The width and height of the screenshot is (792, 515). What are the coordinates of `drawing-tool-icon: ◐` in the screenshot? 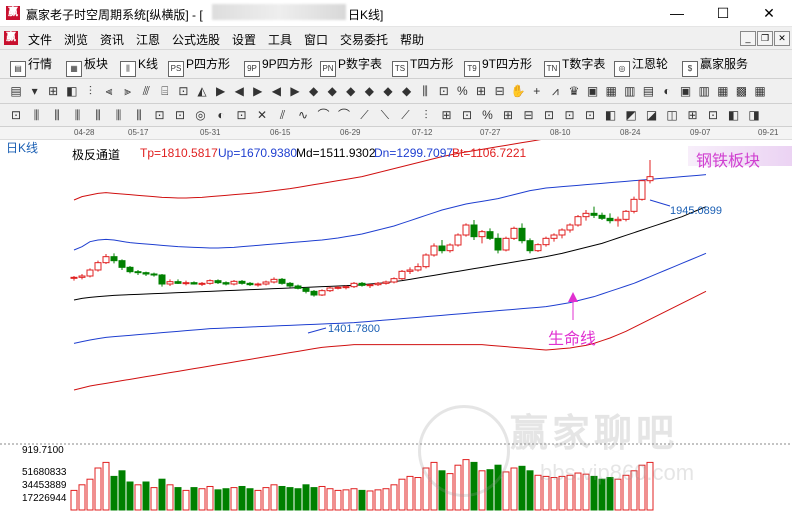 It's located at (667, 91).